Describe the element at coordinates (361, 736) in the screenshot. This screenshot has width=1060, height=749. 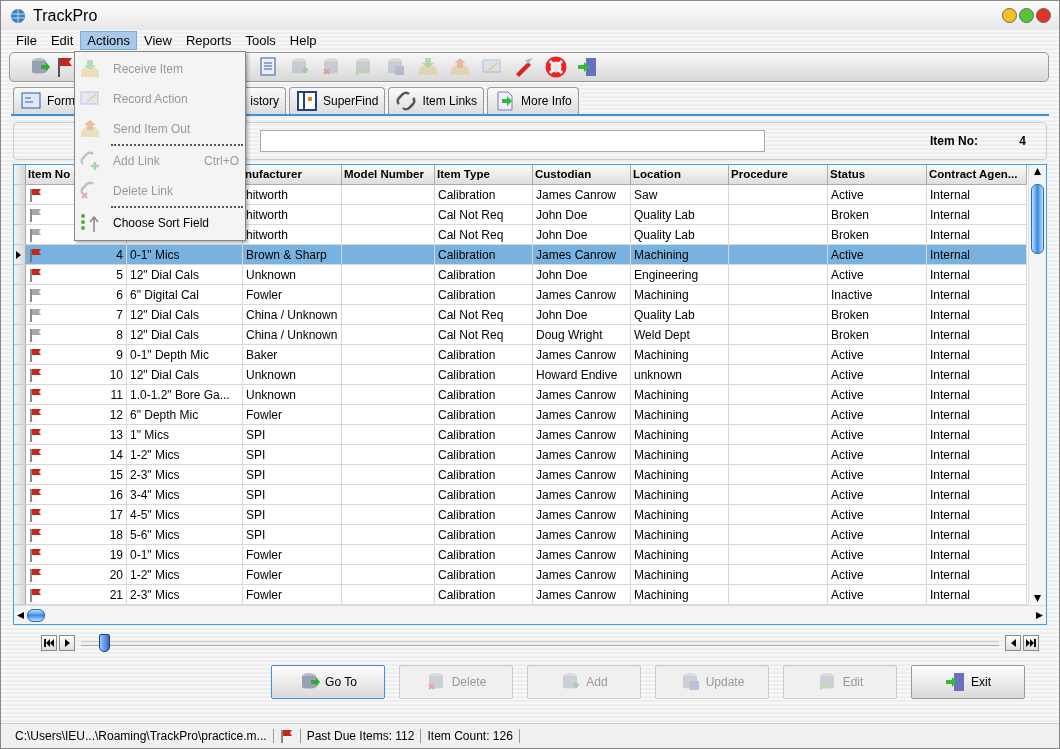
I see `past-due-count: Past Due Items: 112` at that location.